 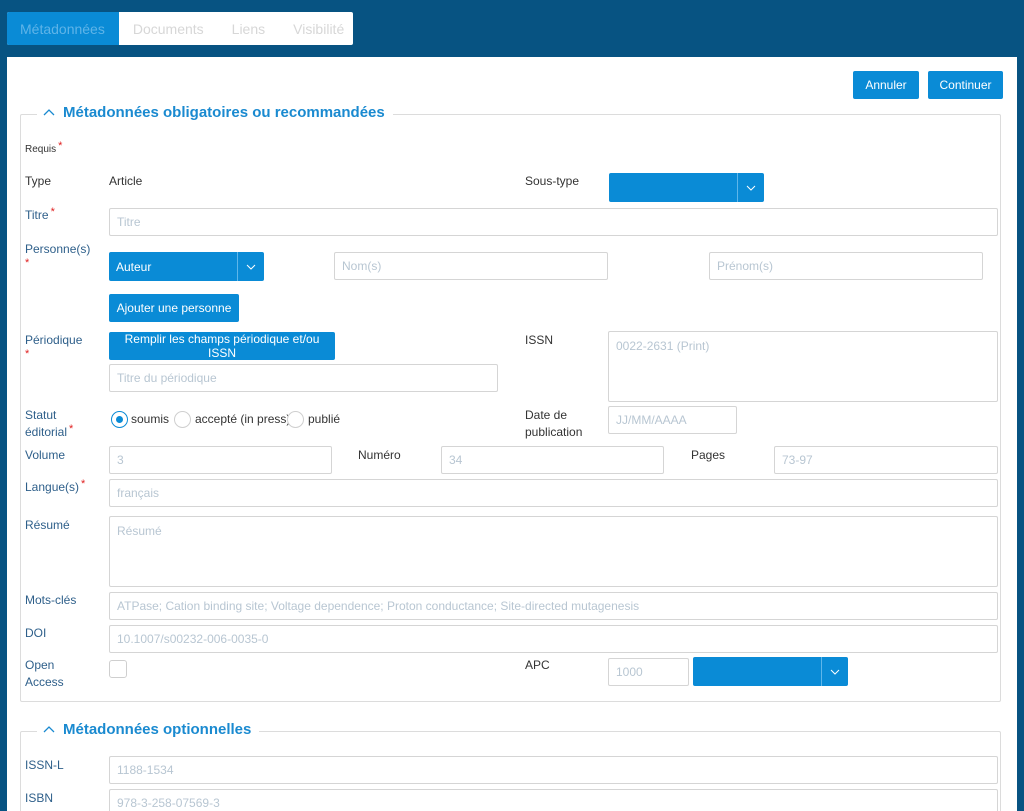 What do you see at coordinates (324, 419) in the screenshot?
I see `status-label-published: publié` at bounding box center [324, 419].